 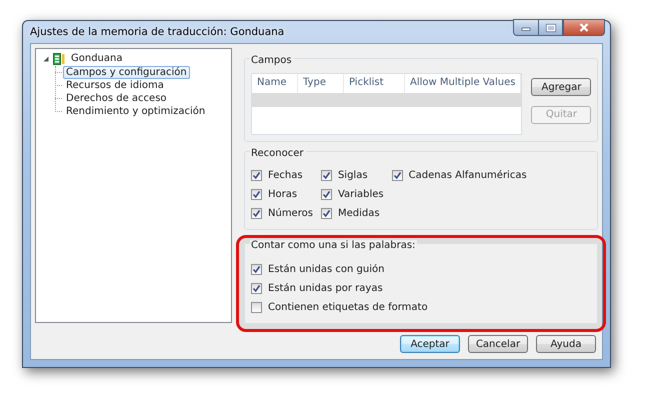 I want to click on tree-item: Campos y configuración, so click(x=126, y=72).